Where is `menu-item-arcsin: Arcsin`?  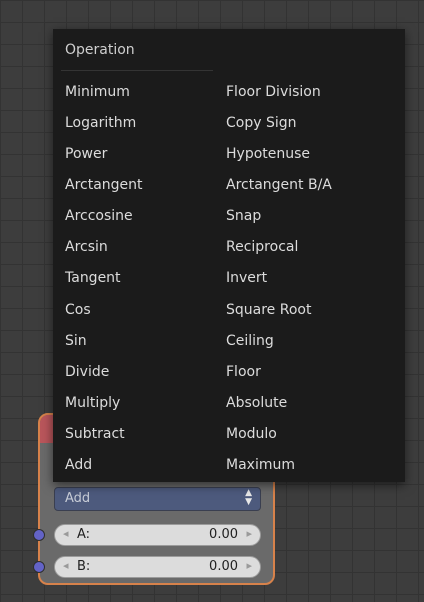
menu-item-arcsin: Arcsin is located at coordinates (86, 247).